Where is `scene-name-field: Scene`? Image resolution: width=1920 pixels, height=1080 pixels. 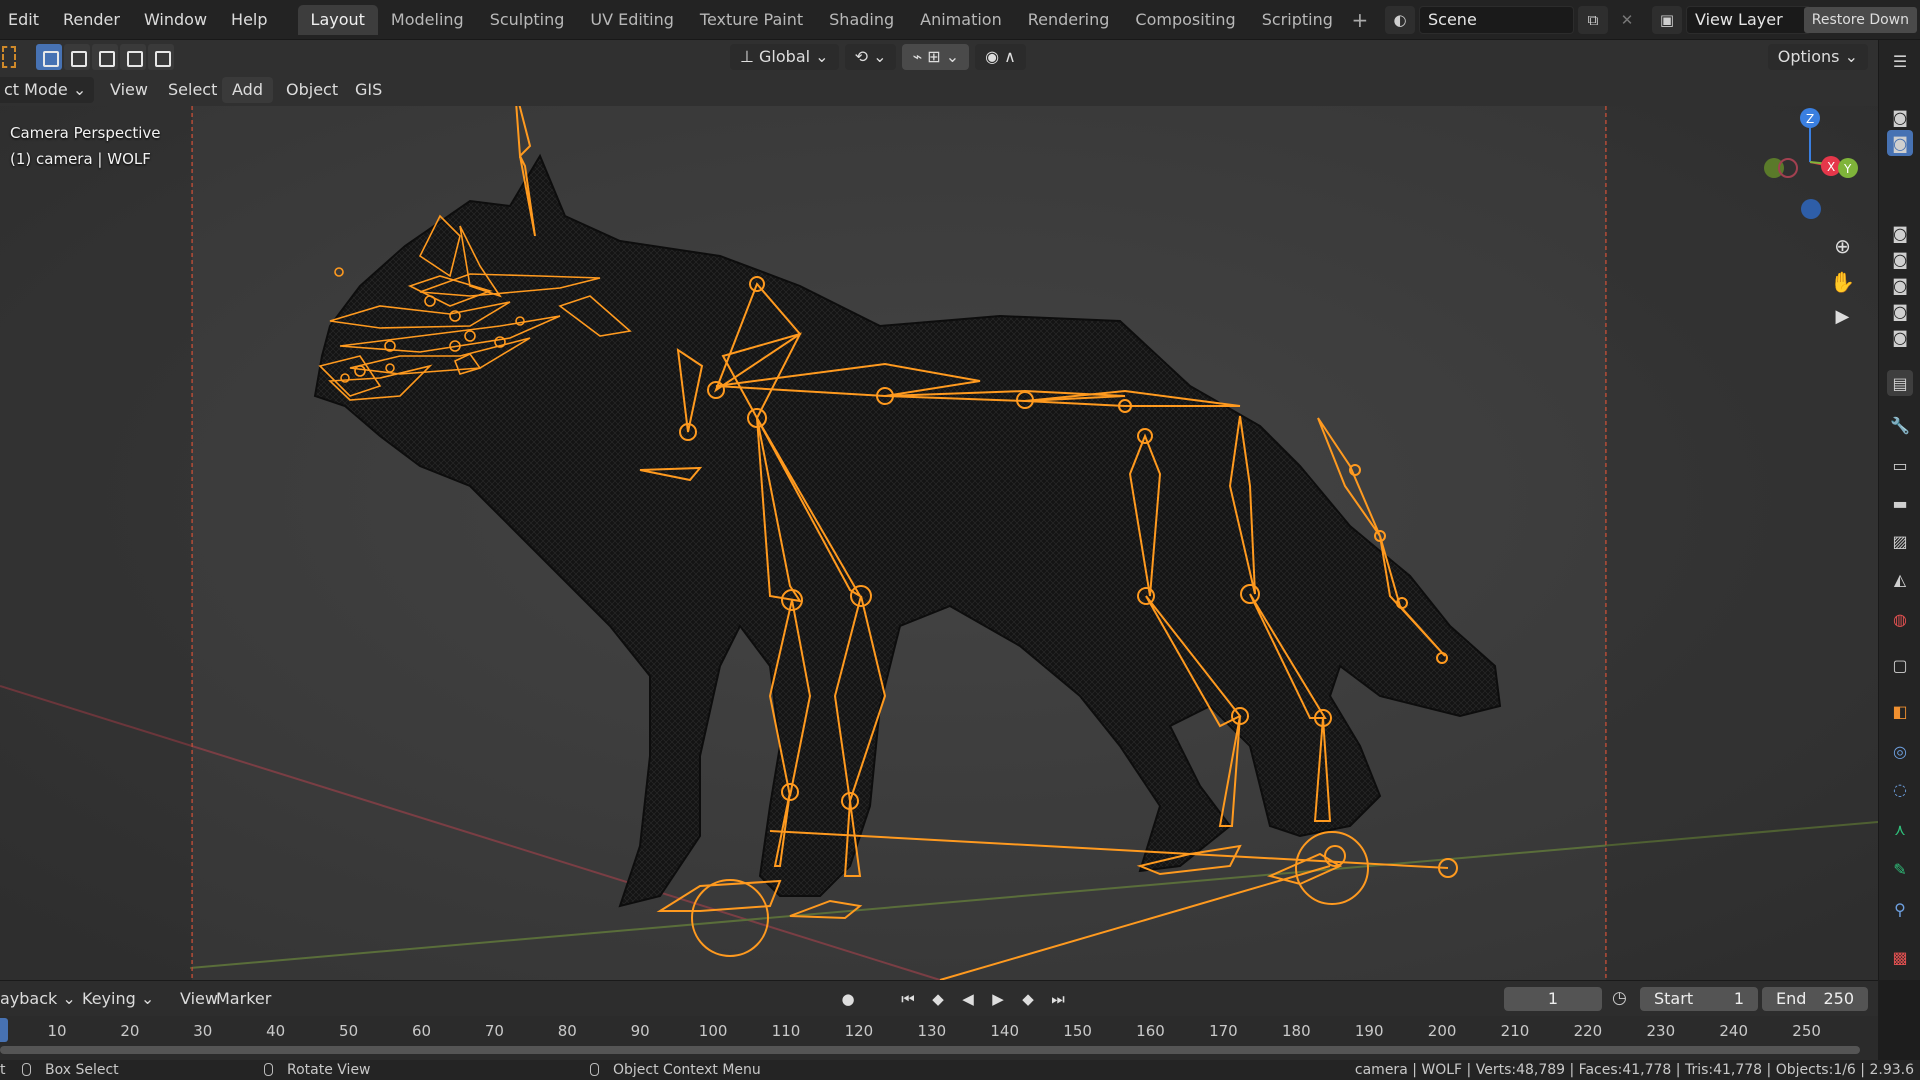 scene-name-field: Scene is located at coordinates (1496, 20).